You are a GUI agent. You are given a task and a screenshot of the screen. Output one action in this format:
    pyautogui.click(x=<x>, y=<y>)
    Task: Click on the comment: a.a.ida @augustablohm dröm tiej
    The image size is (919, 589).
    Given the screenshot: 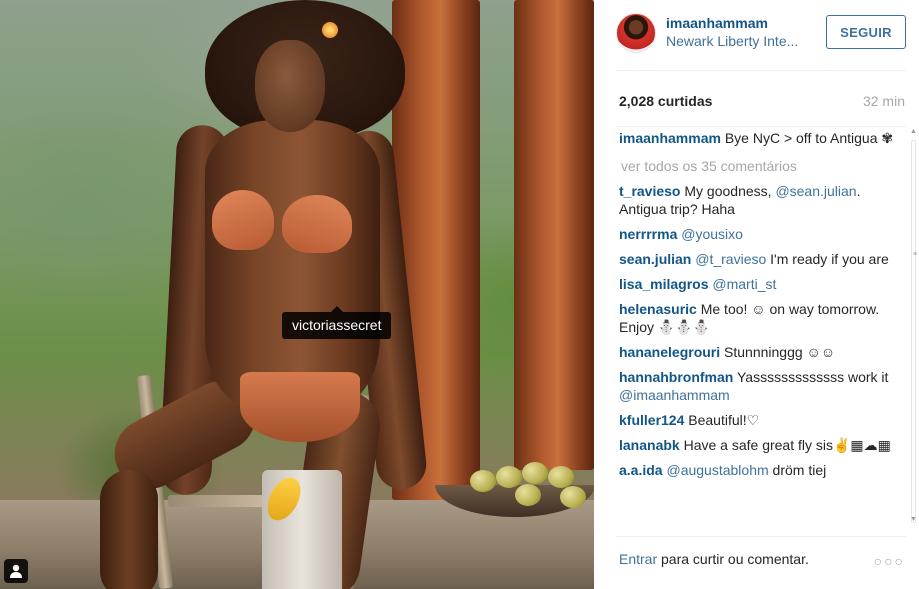 What is the action you would take?
    pyautogui.click(x=760, y=470)
    